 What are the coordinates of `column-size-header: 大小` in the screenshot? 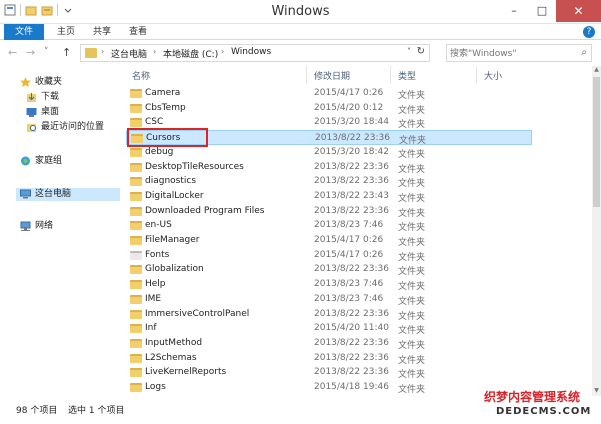 It's located at (493, 75).